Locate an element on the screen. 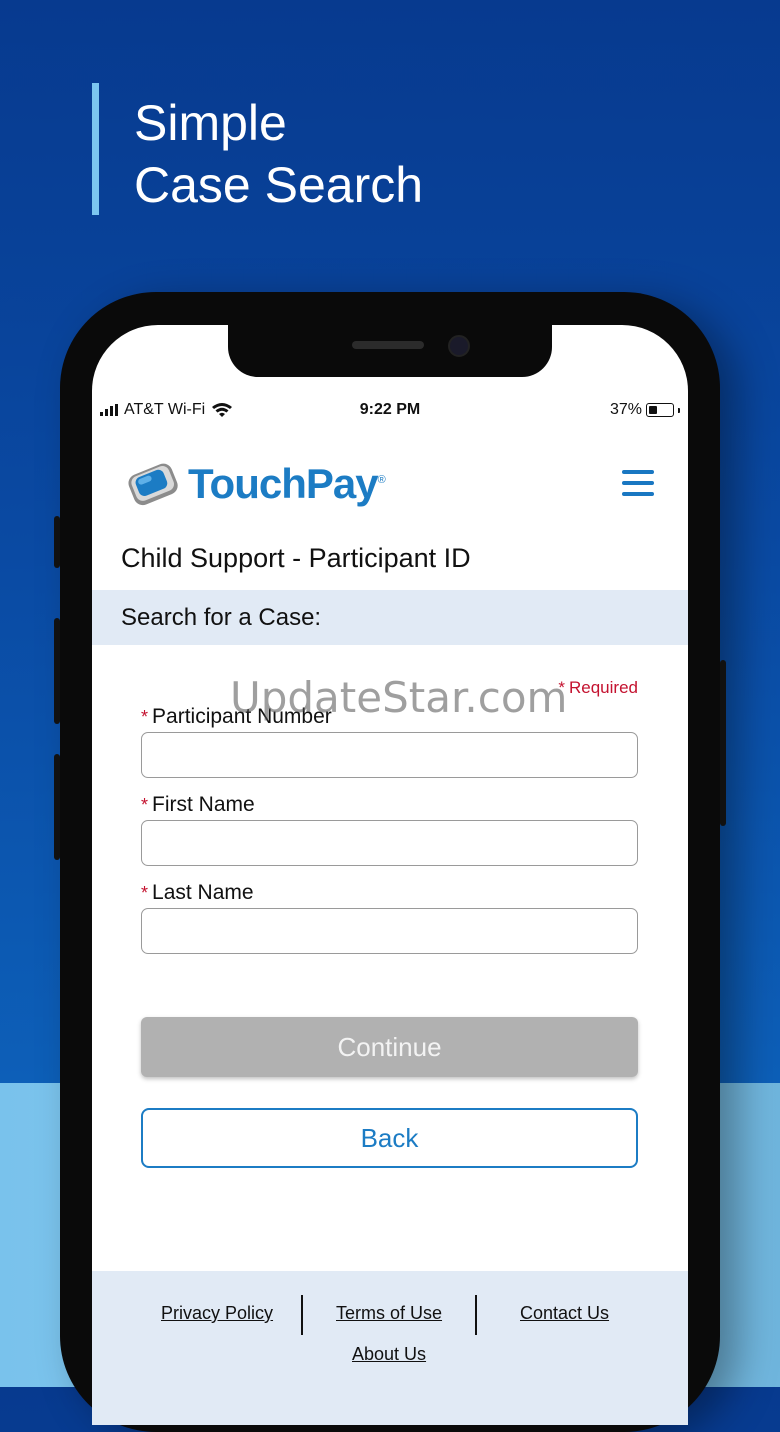  battery-group: 37% is located at coordinates (645, 410).